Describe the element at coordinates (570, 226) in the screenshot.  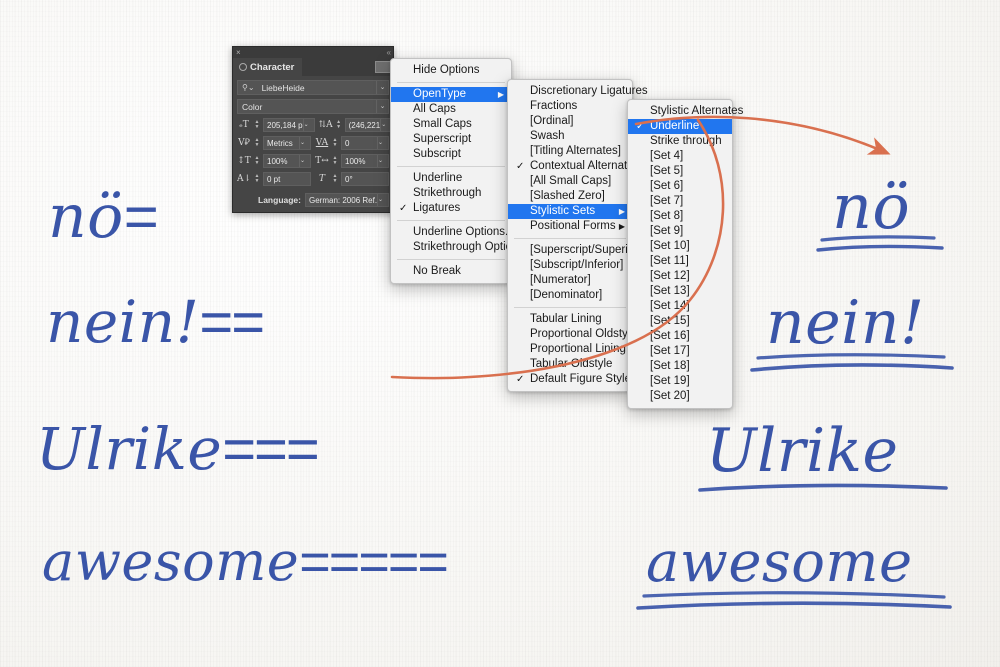
I see `opentype-menu-item: Positional Forms ▶` at that location.